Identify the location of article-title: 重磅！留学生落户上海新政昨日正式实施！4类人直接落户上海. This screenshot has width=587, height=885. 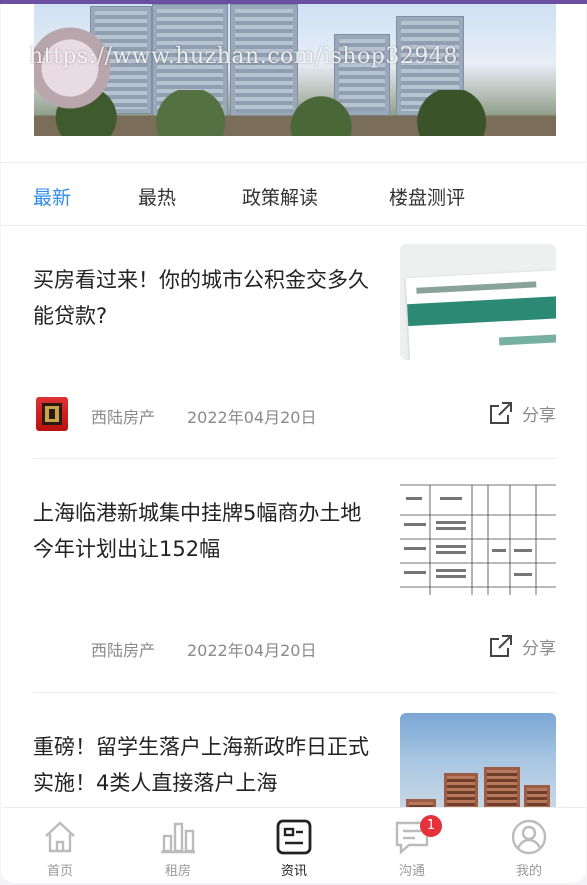
(205, 765).